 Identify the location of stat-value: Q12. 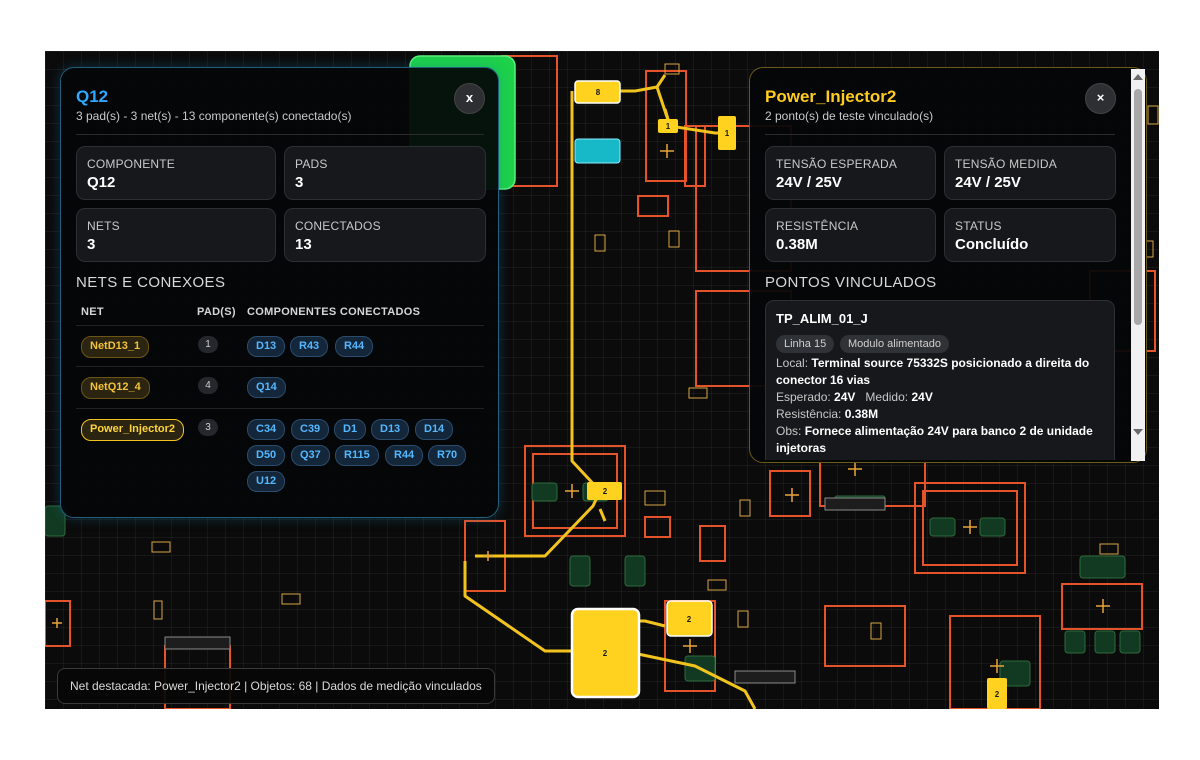
(101, 182).